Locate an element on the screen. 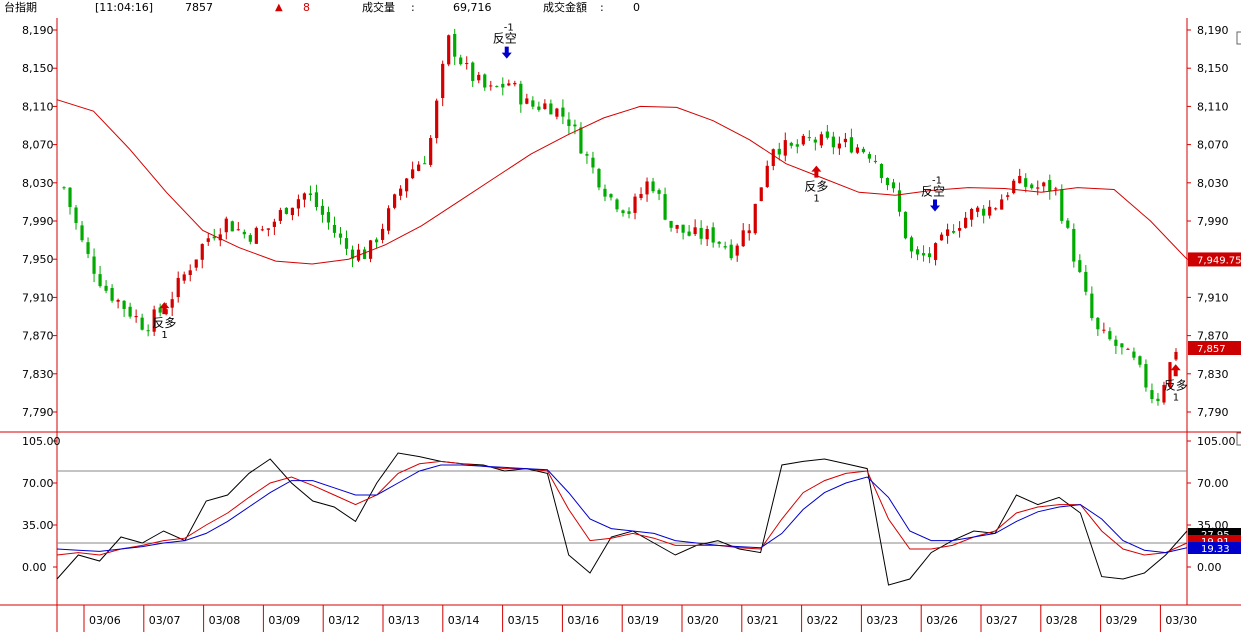 This screenshot has width=1241, height=632. signal-label: 反空 is located at coordinates (505, 39).